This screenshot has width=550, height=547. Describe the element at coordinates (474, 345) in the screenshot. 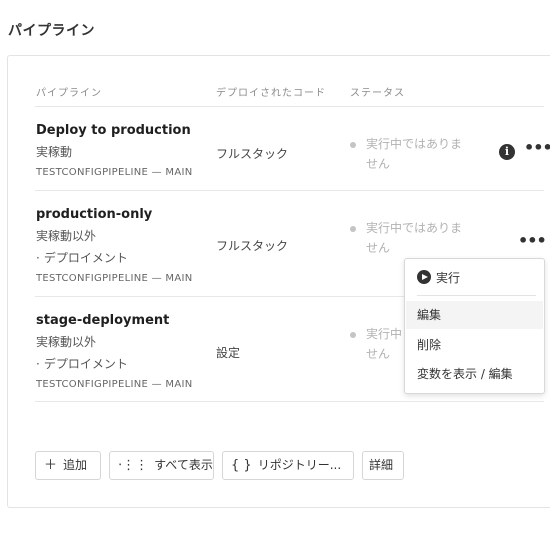

I see `menu-item-delete: 削除` at that location.